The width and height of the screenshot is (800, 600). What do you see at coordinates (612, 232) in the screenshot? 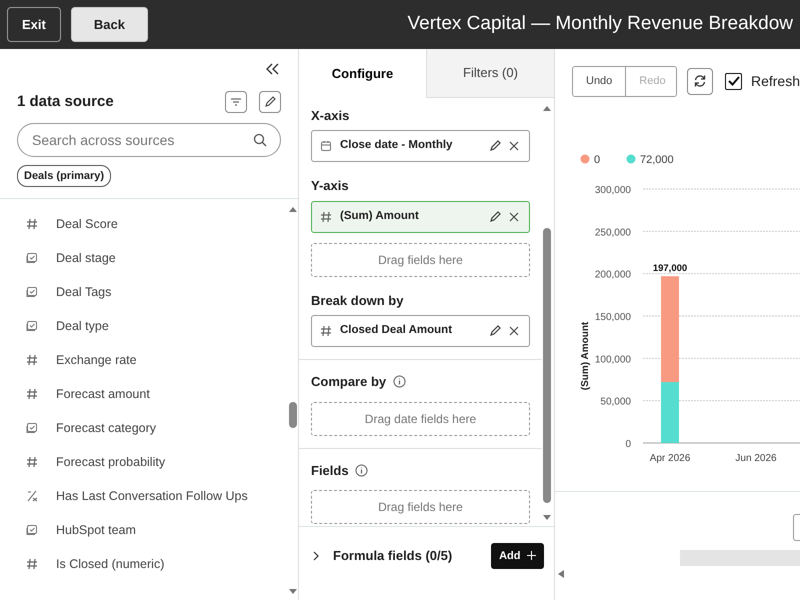
I see `y-tick-label: 250,000` at bounding box center [612, 232].